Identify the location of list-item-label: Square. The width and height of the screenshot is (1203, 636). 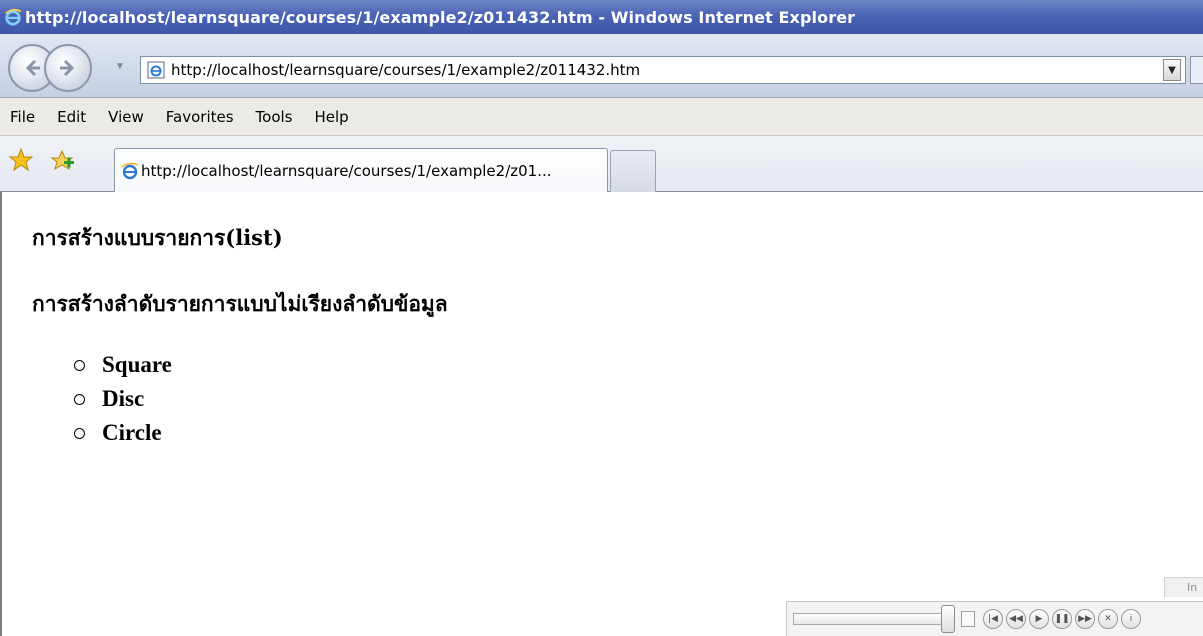
(137, 364).